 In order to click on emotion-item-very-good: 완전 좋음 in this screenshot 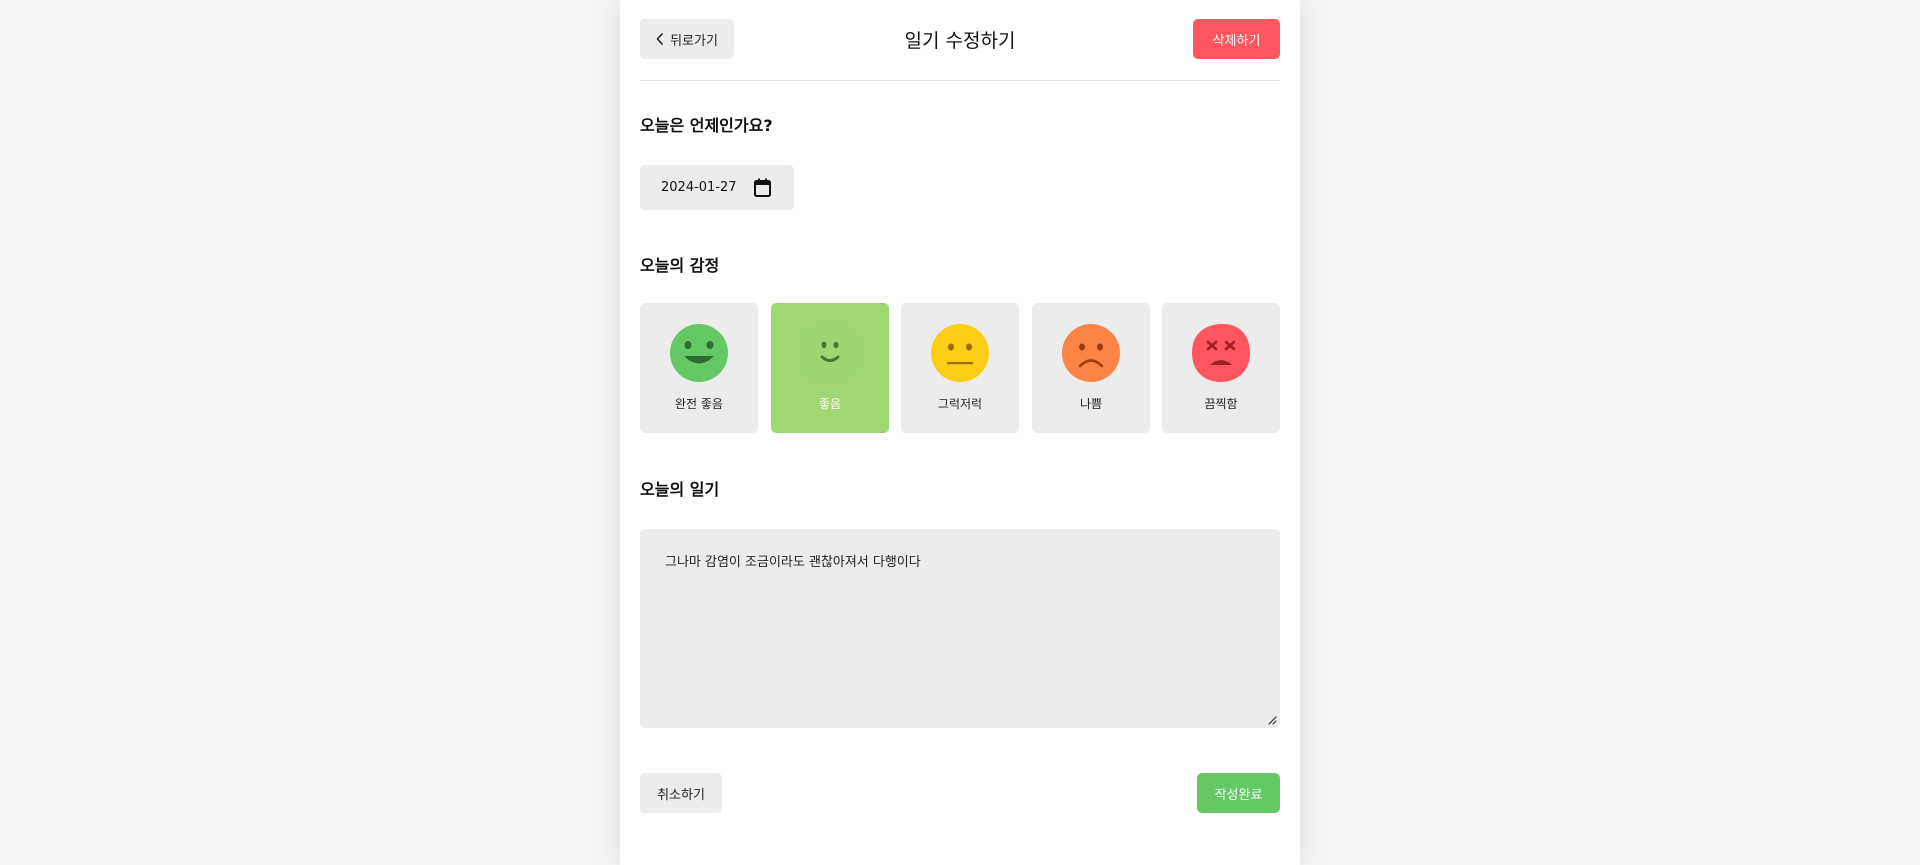, I will do `click(699, 368)`.